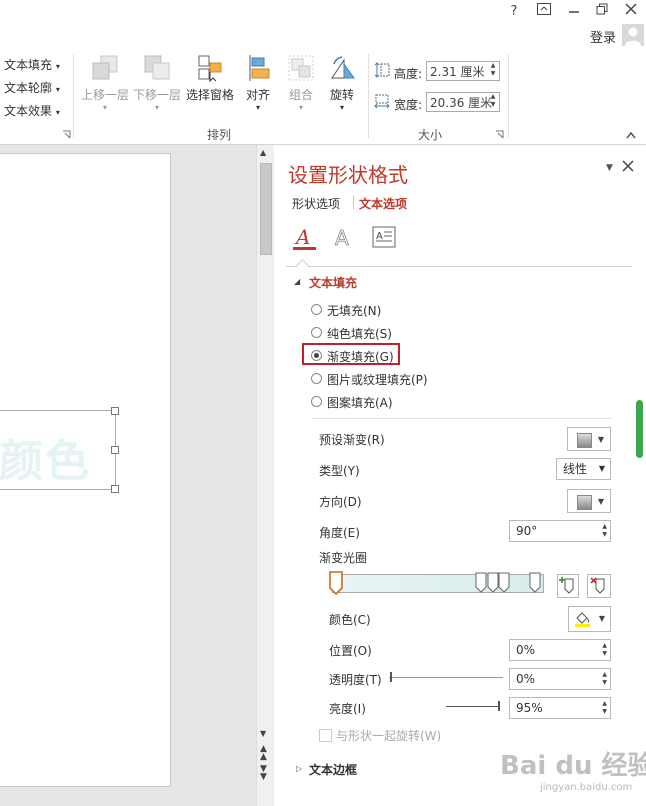 The width and height of the screenshot is (646, 806). Describe the element at coordinates (544, 12) in the screenshot. I see `ribbon-display-options-icon` at that location.